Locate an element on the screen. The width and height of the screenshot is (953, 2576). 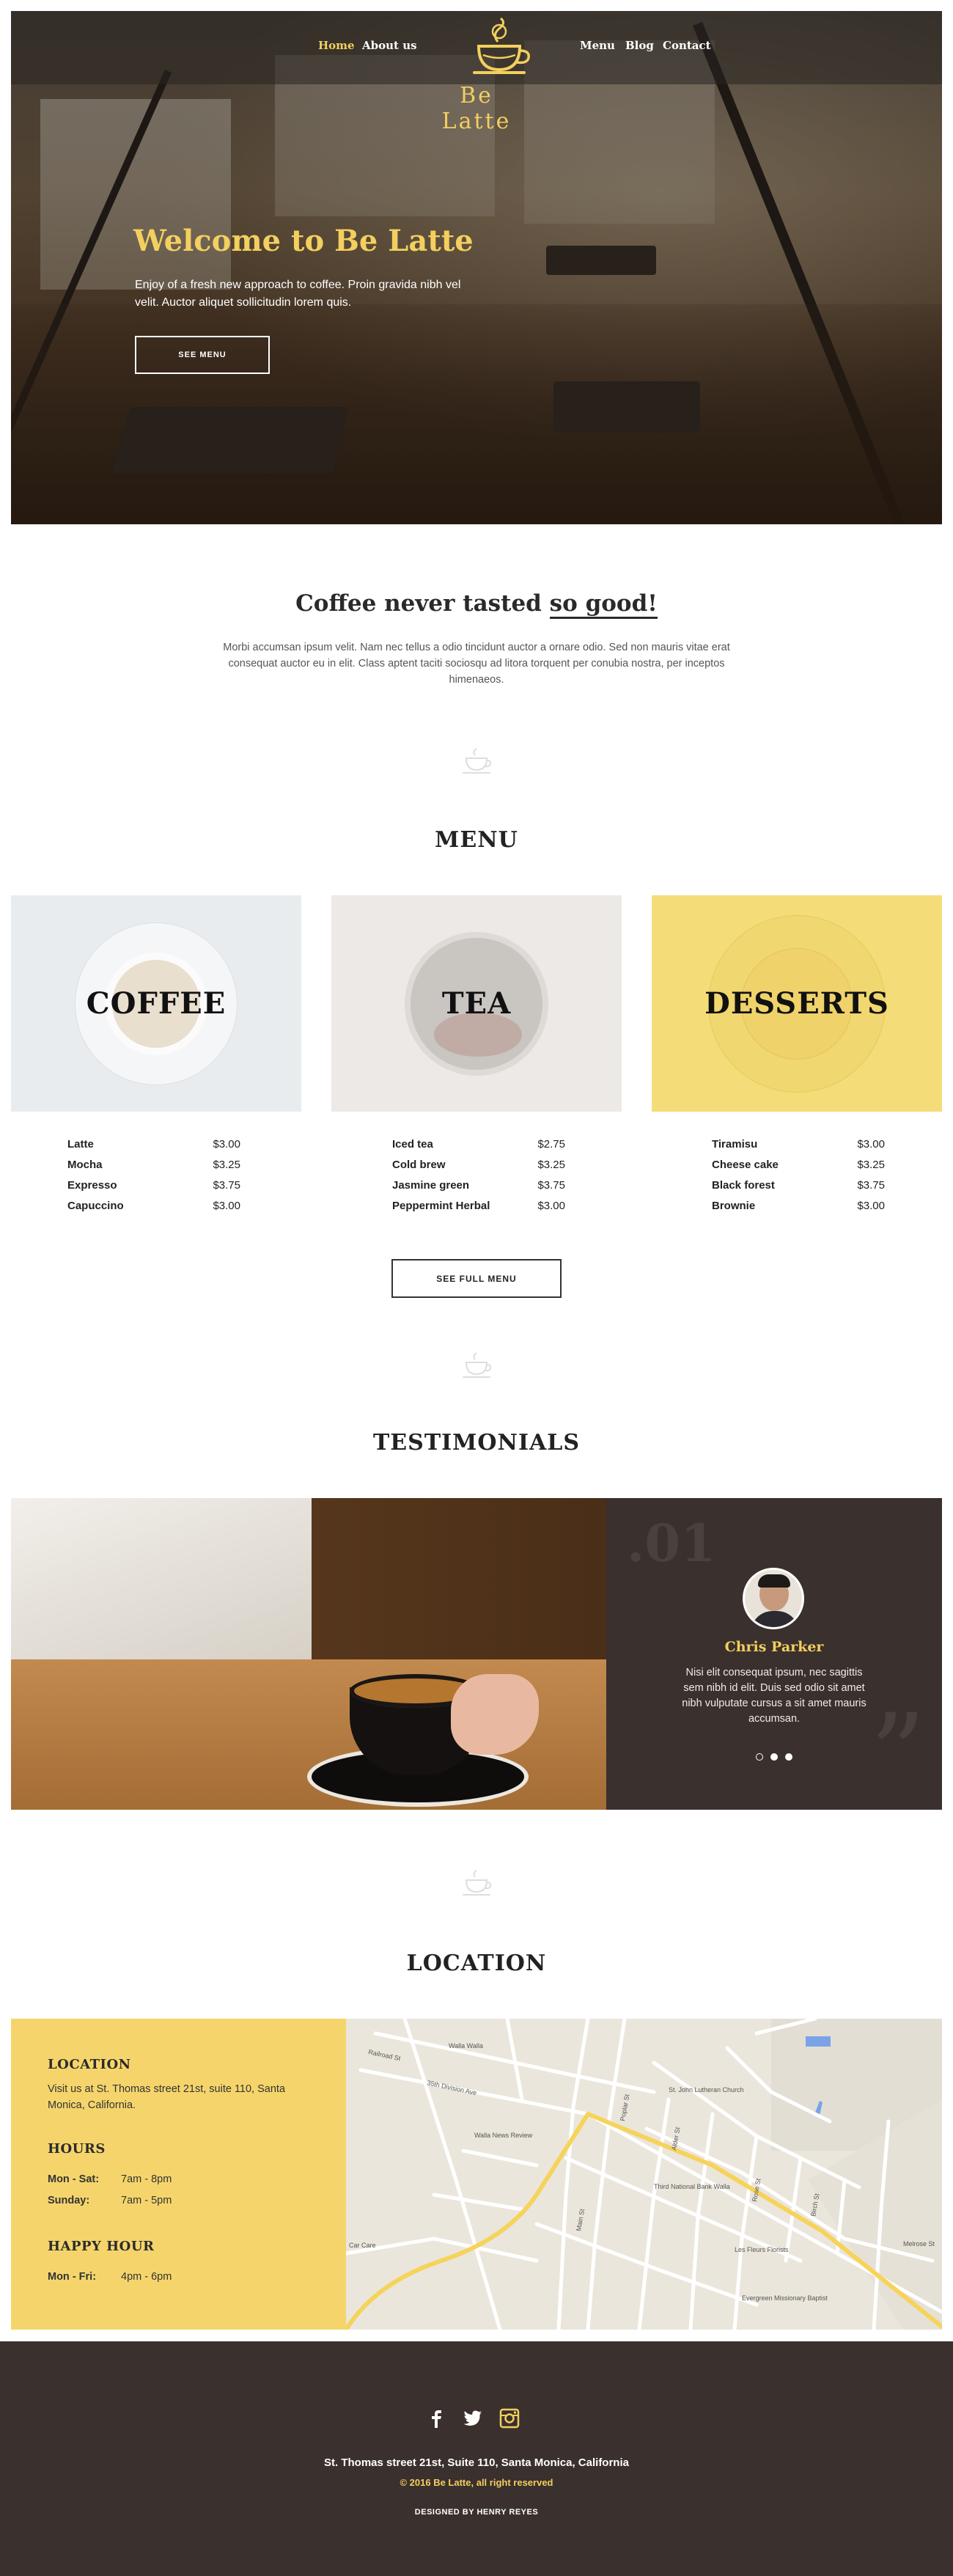
navbar: Home About us Be Latte Menu Blog Contact is located at coordinates (476, 72).